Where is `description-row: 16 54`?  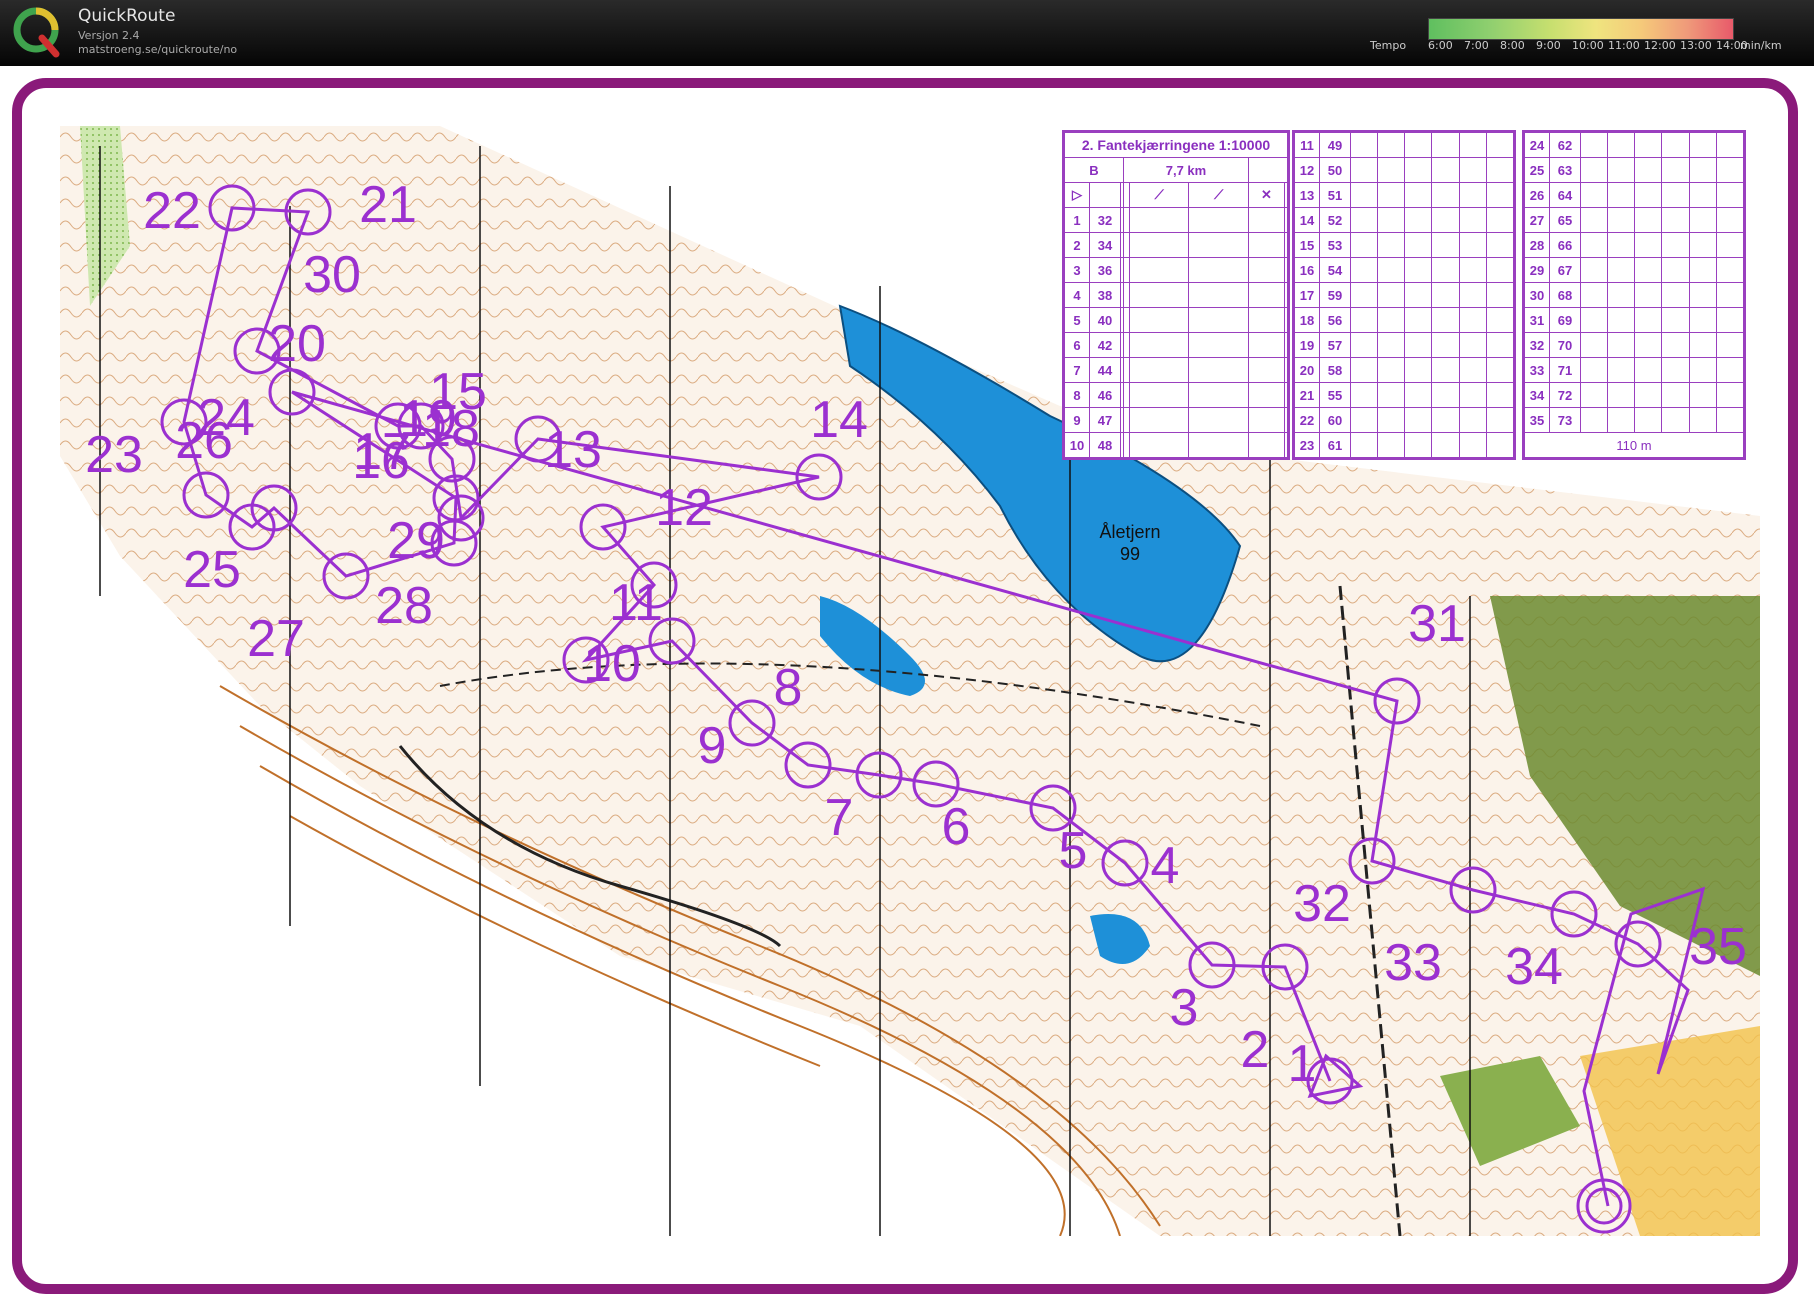
description-row: 16 54 is located at coordinates (1404, 270).